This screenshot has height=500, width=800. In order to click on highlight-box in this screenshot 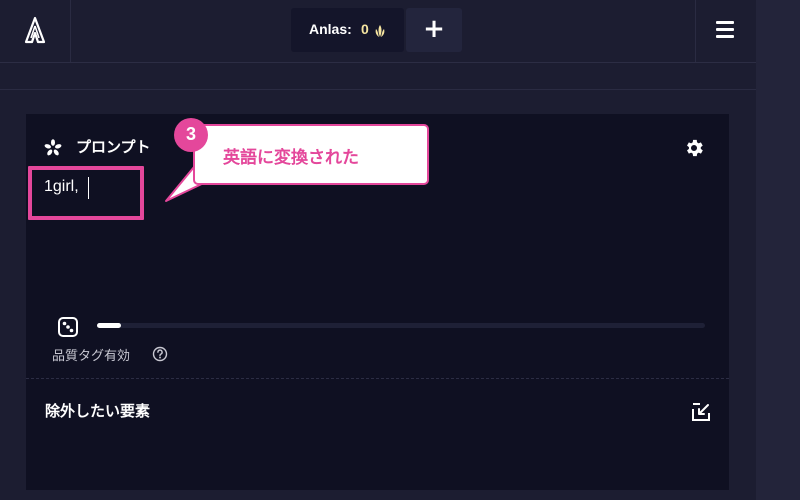, I will do `click(86, 193)`.